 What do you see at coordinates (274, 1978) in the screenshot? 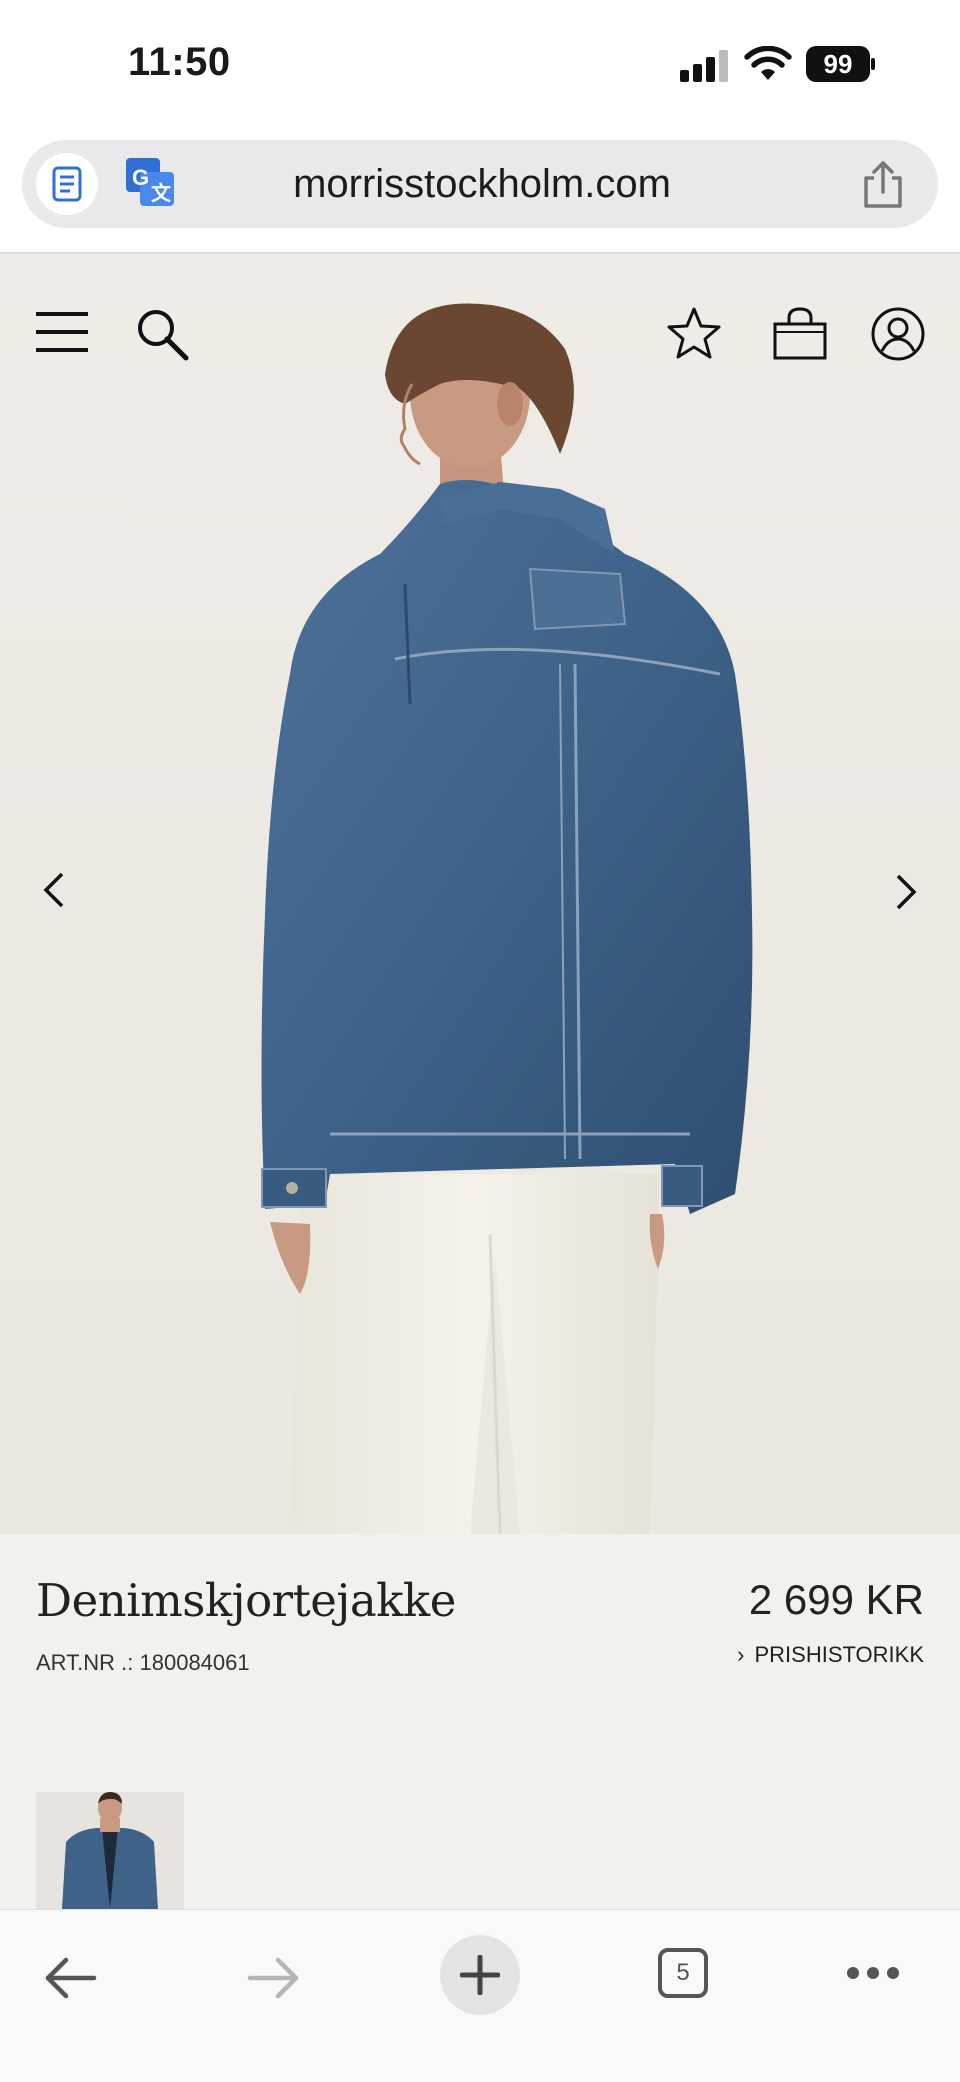
I see `forward-arrow-icon` at bounding box center [274, 1978].